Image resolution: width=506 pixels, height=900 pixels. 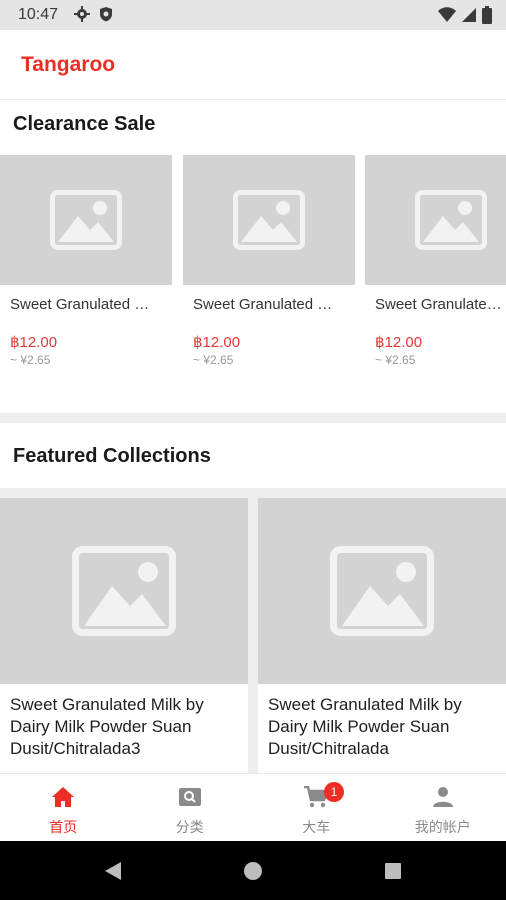 What do you see at coordinates (63, 827) in the screenshot?
I see `nav-label: 首页` at bounding box center [63, 827].